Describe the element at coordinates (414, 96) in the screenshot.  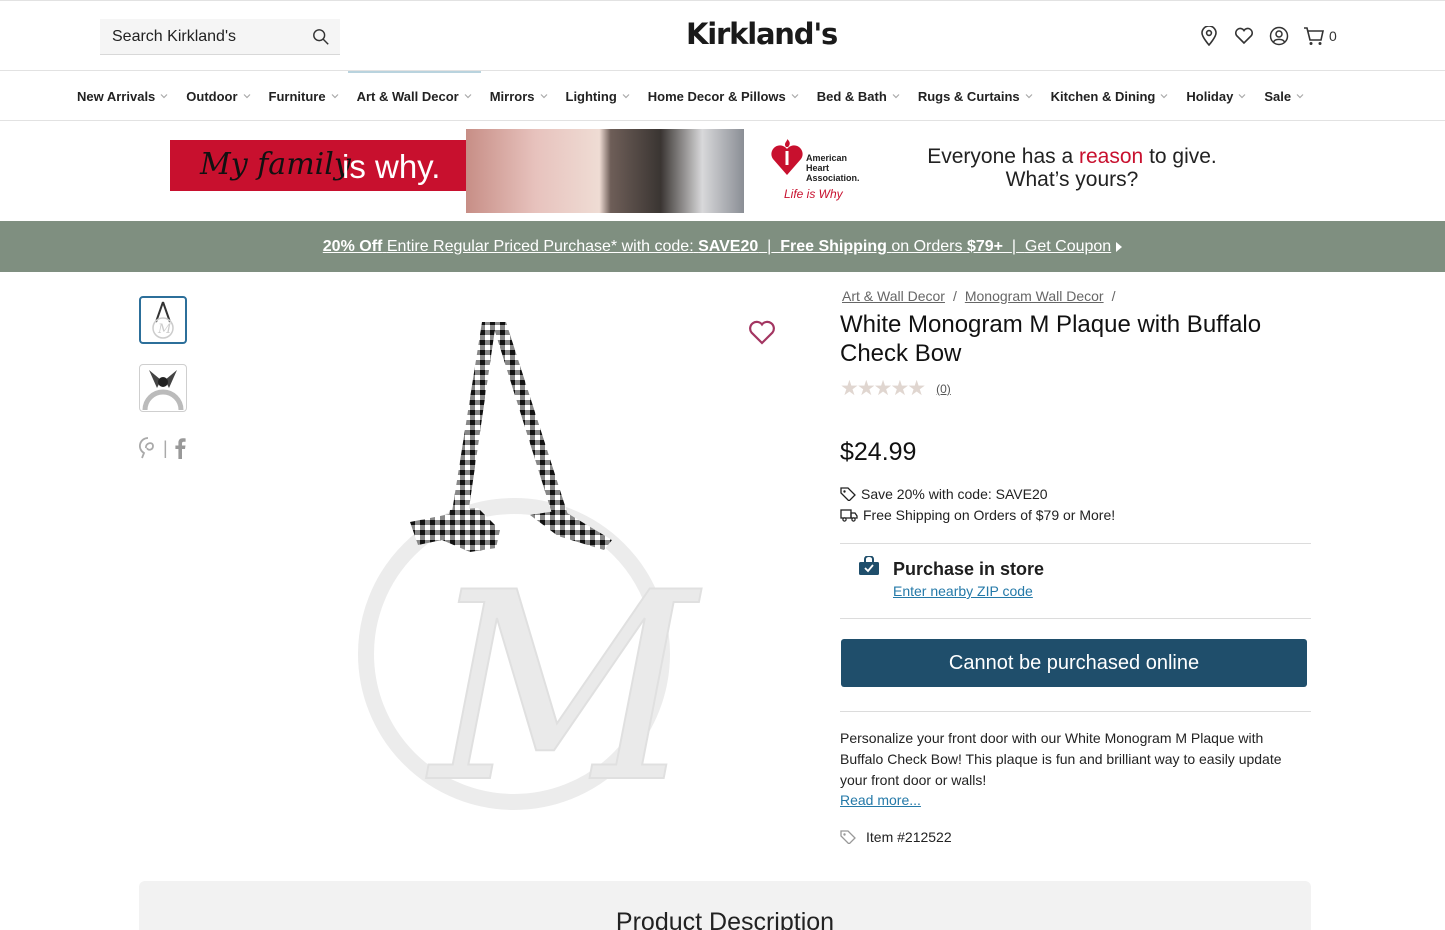
I see `nav-item-art-wall-decor: Art & Wall Decor` at that location.